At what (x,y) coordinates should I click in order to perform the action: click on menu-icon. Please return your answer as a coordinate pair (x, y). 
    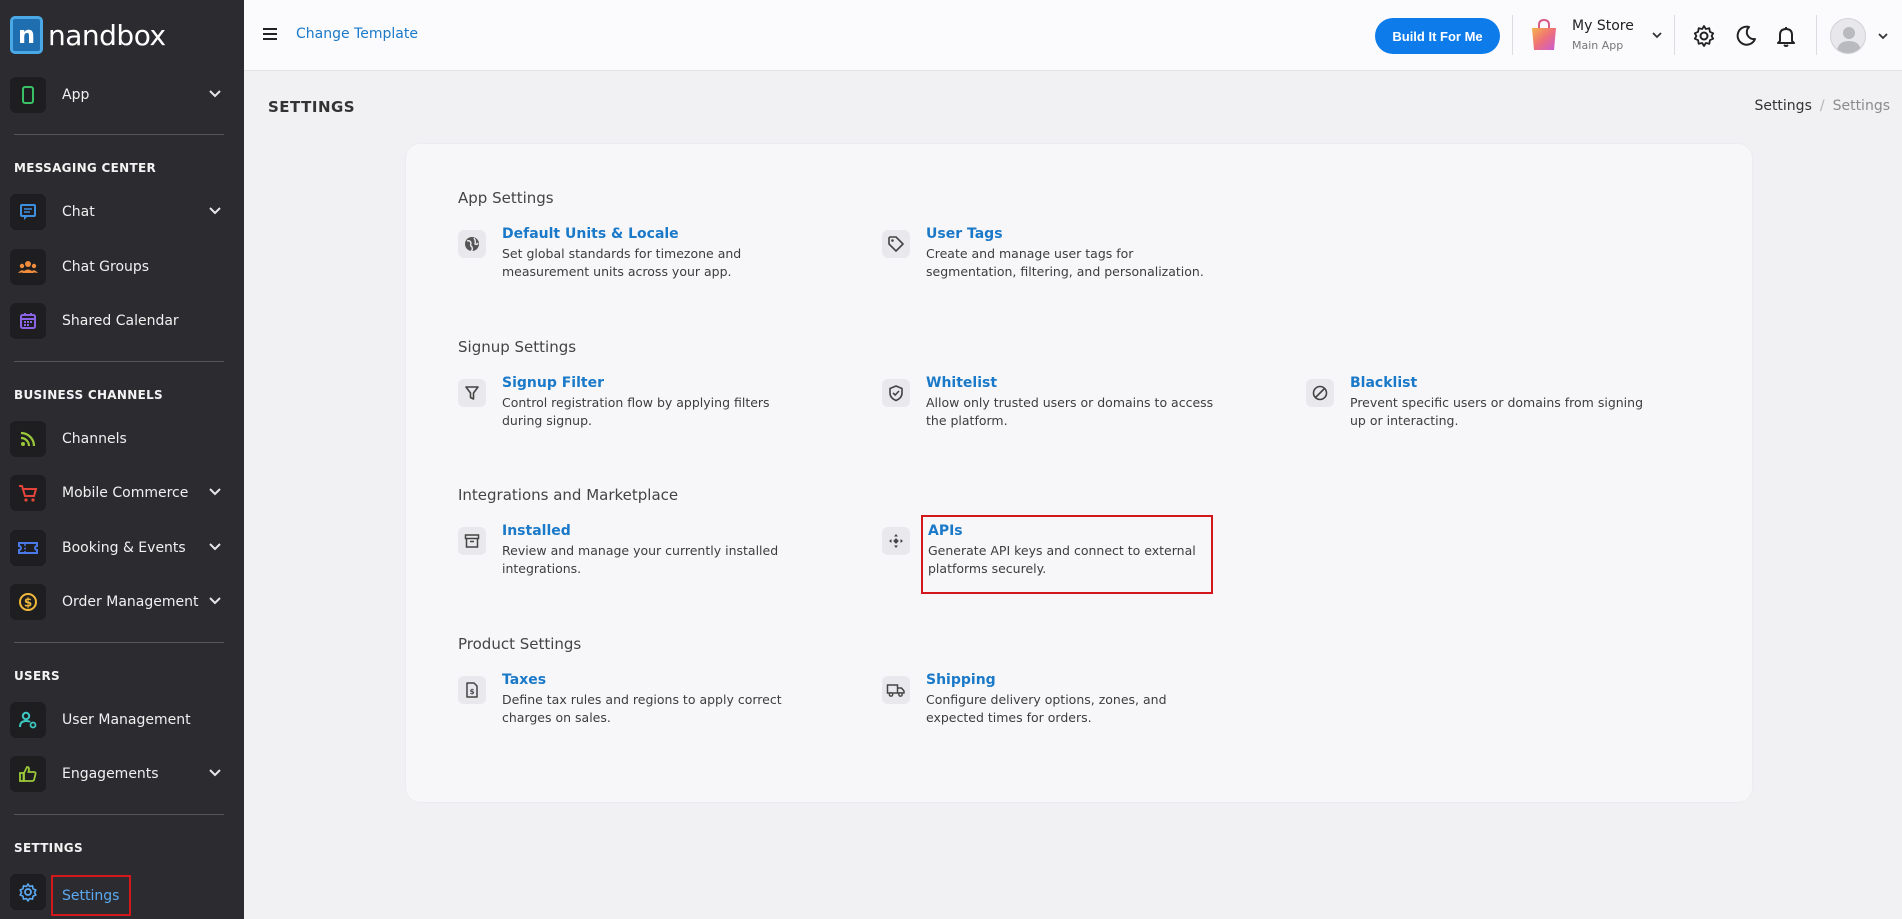
    Looking at the image, I should click on (270, 34).